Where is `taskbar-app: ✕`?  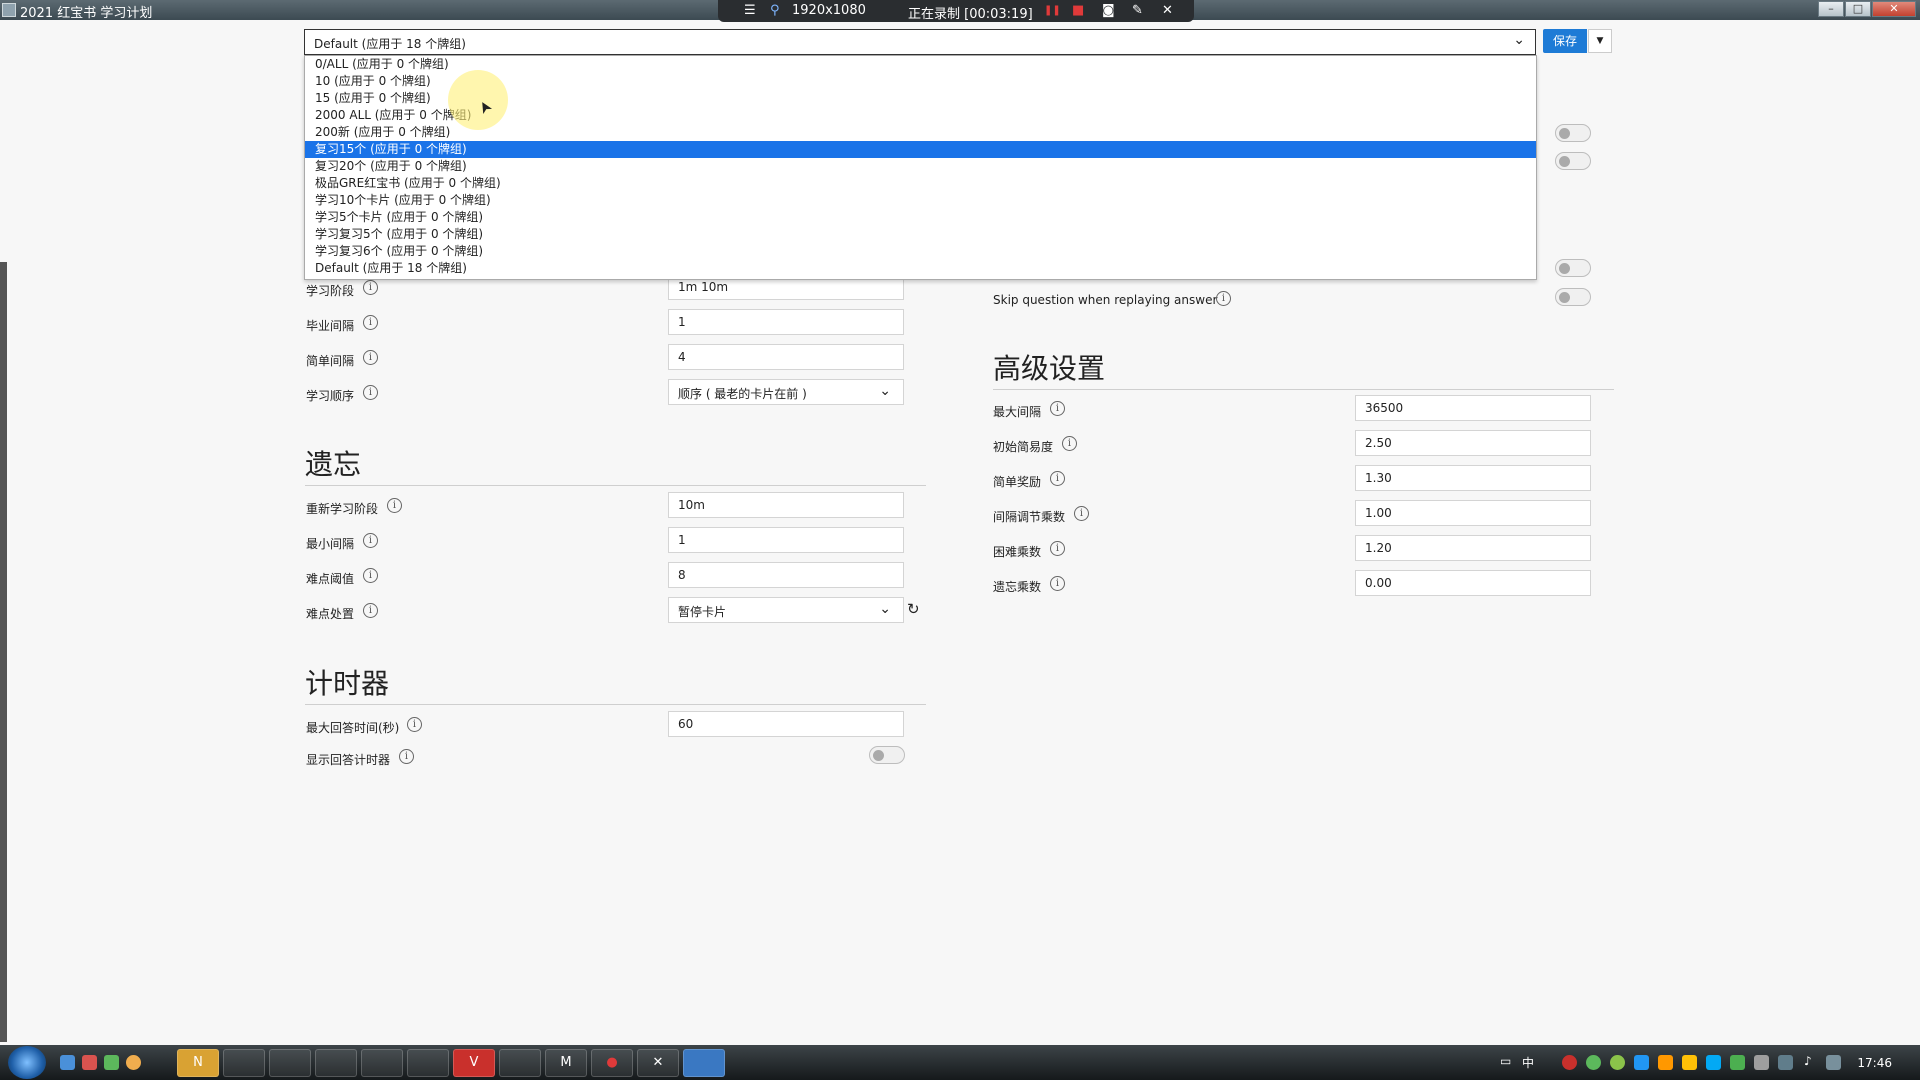 taskbar-app: ✕ is located at coordinates (658, 1063).